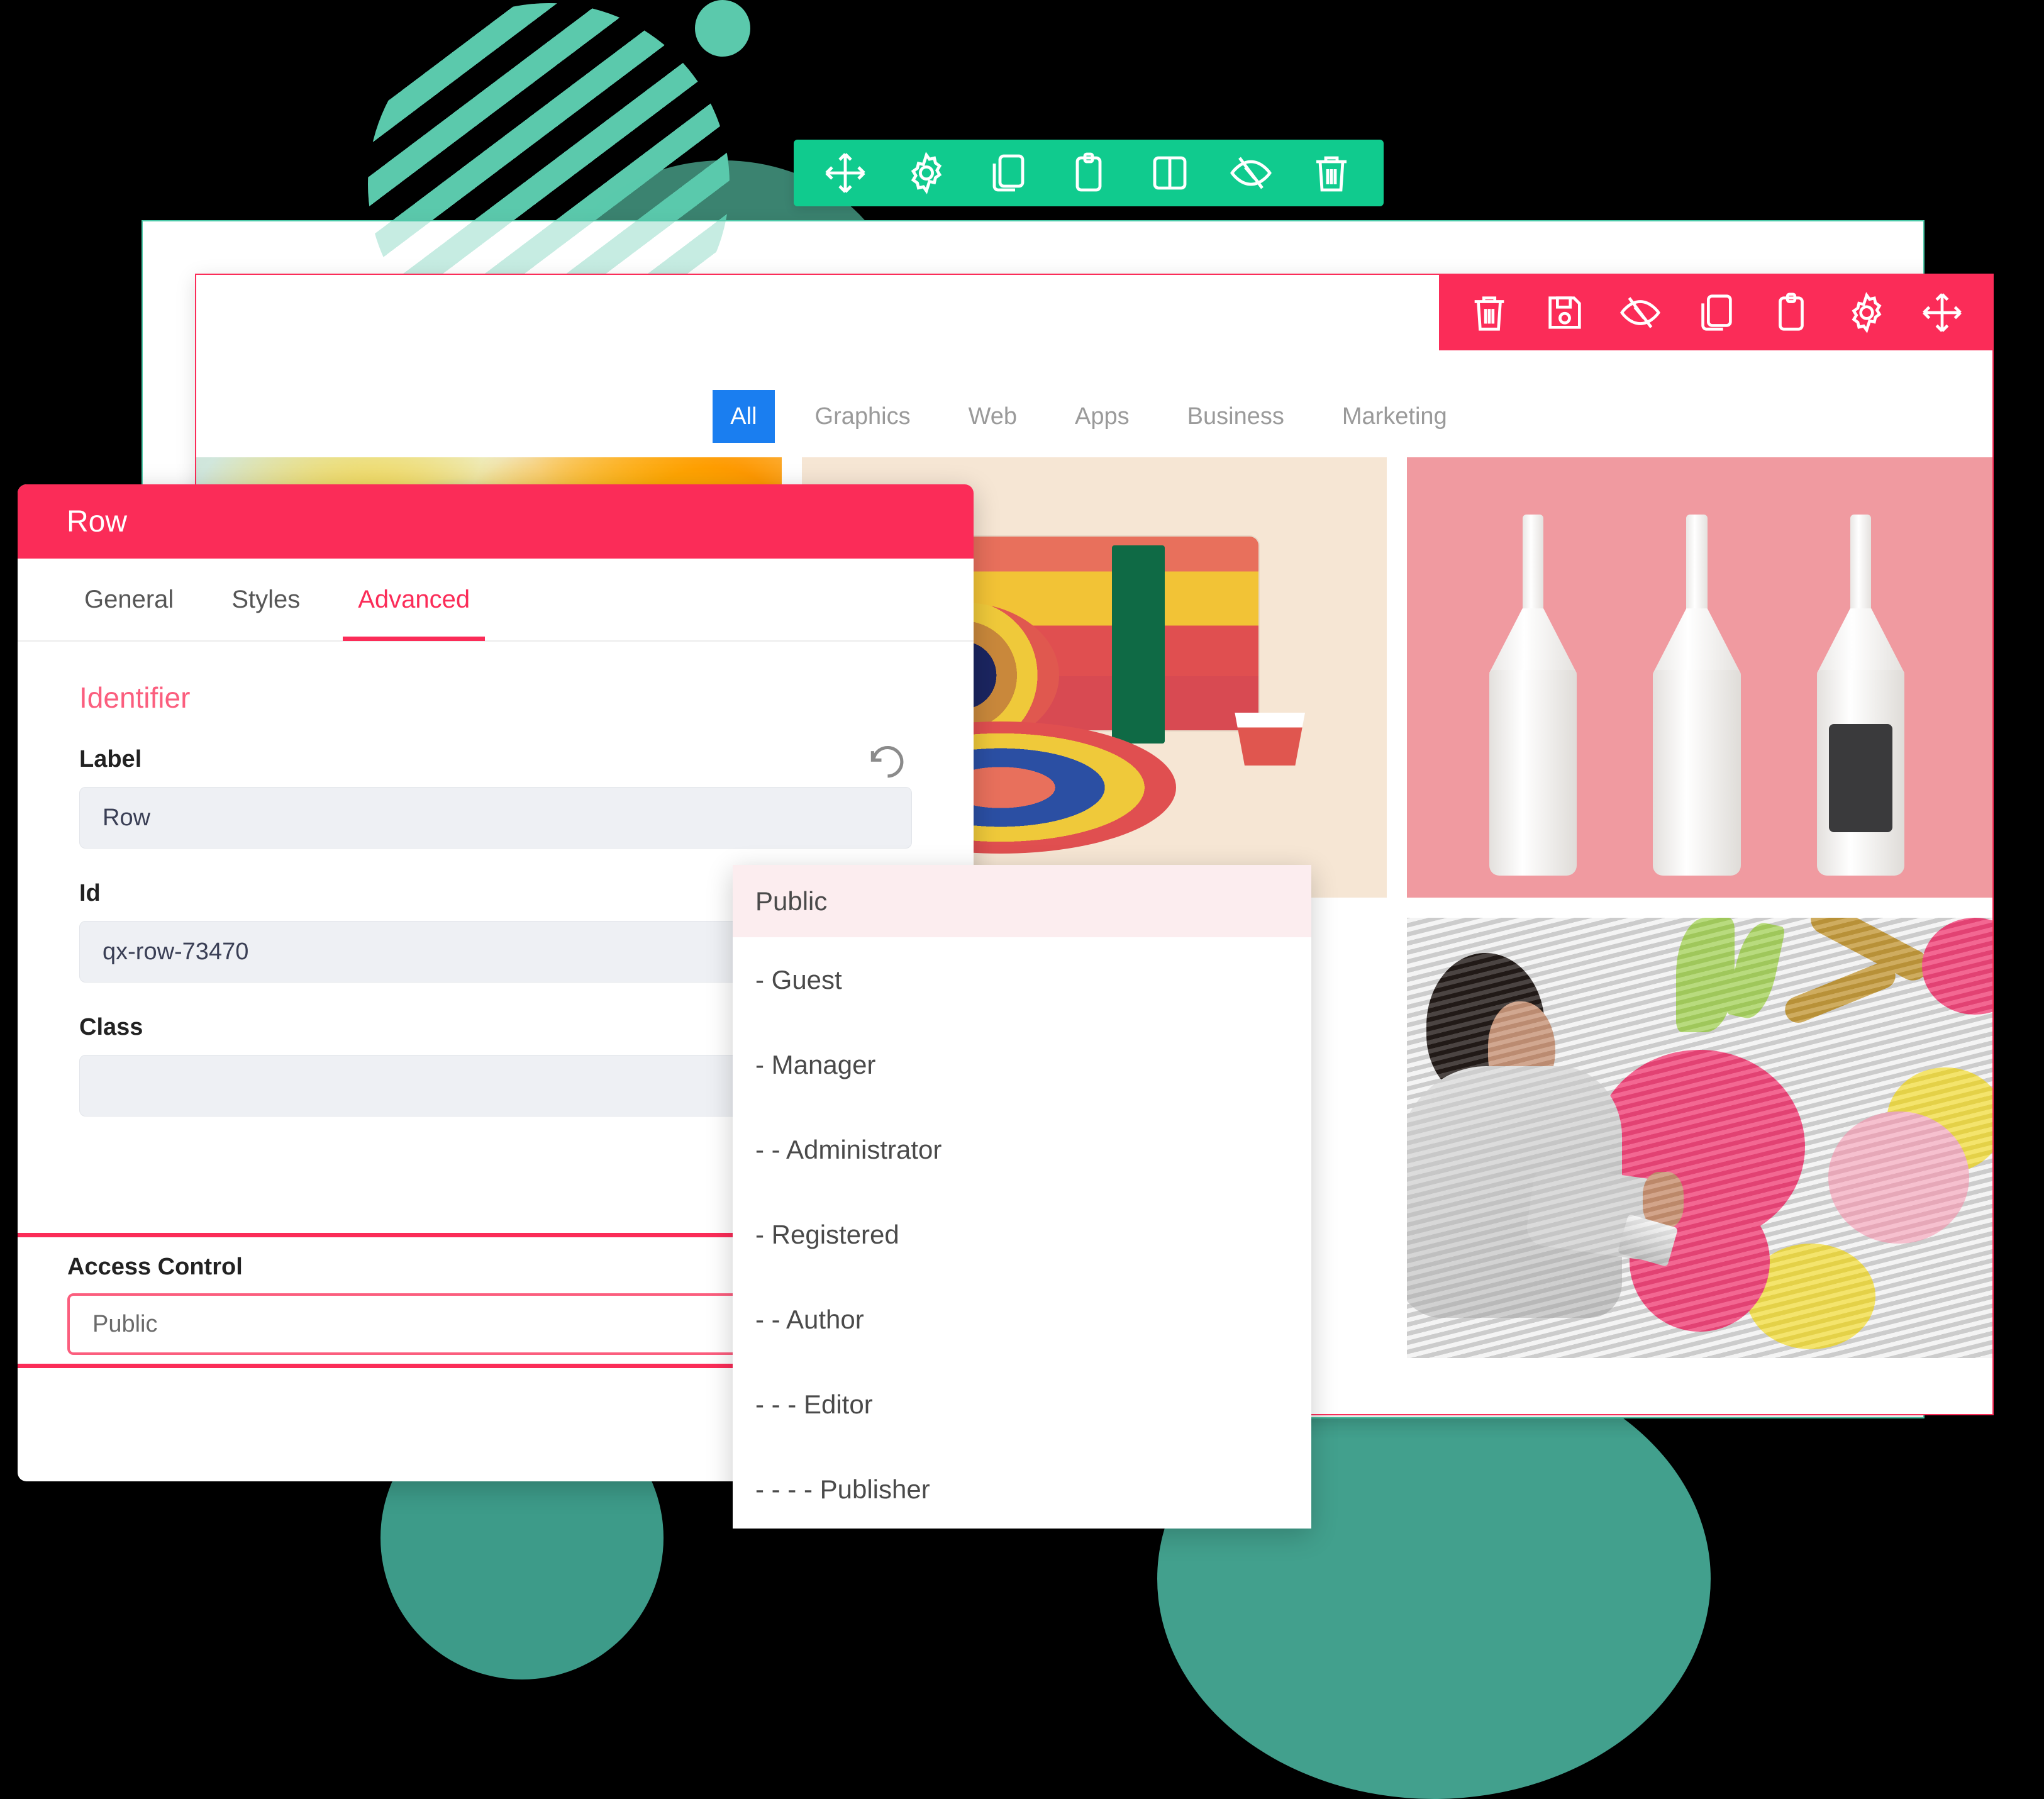  Describe the element at coordinates (129, 599) in the screenshot. I see `tab-general: General` at that location.